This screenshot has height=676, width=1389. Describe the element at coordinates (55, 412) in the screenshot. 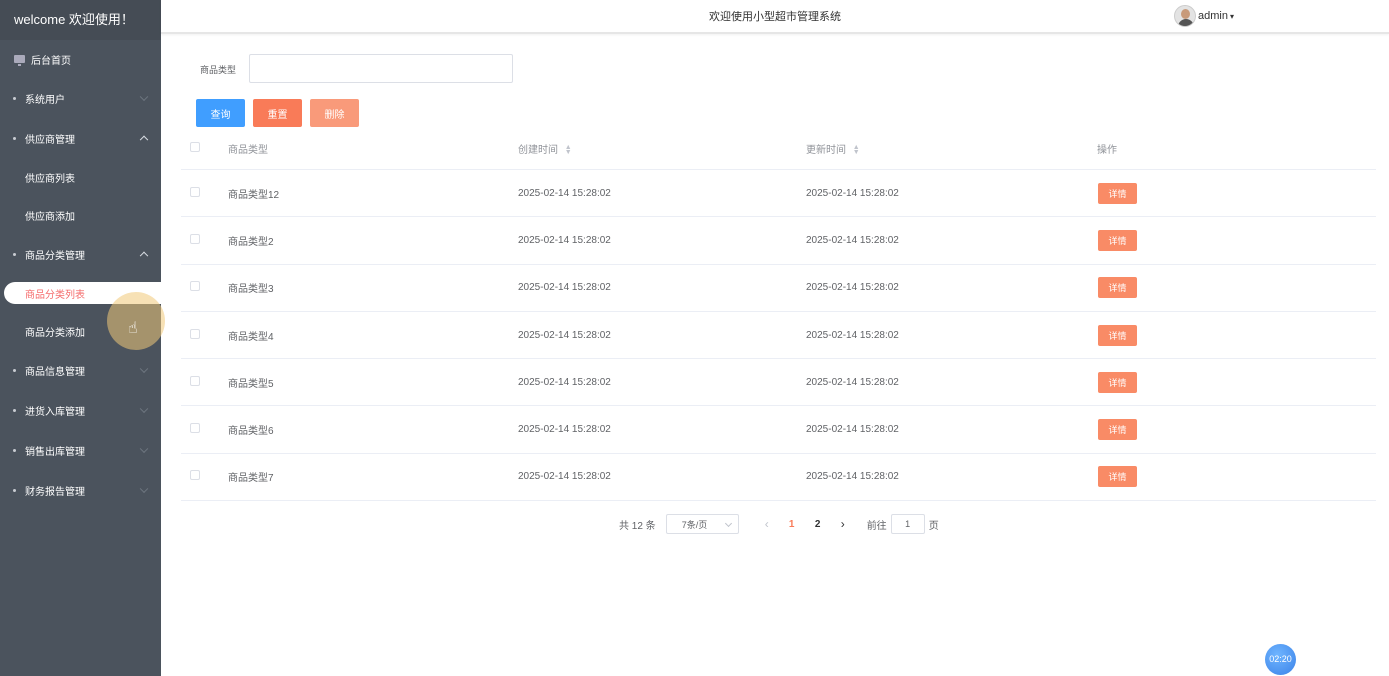

I see `sidebar-item-label: 进货入库管理` at that location.